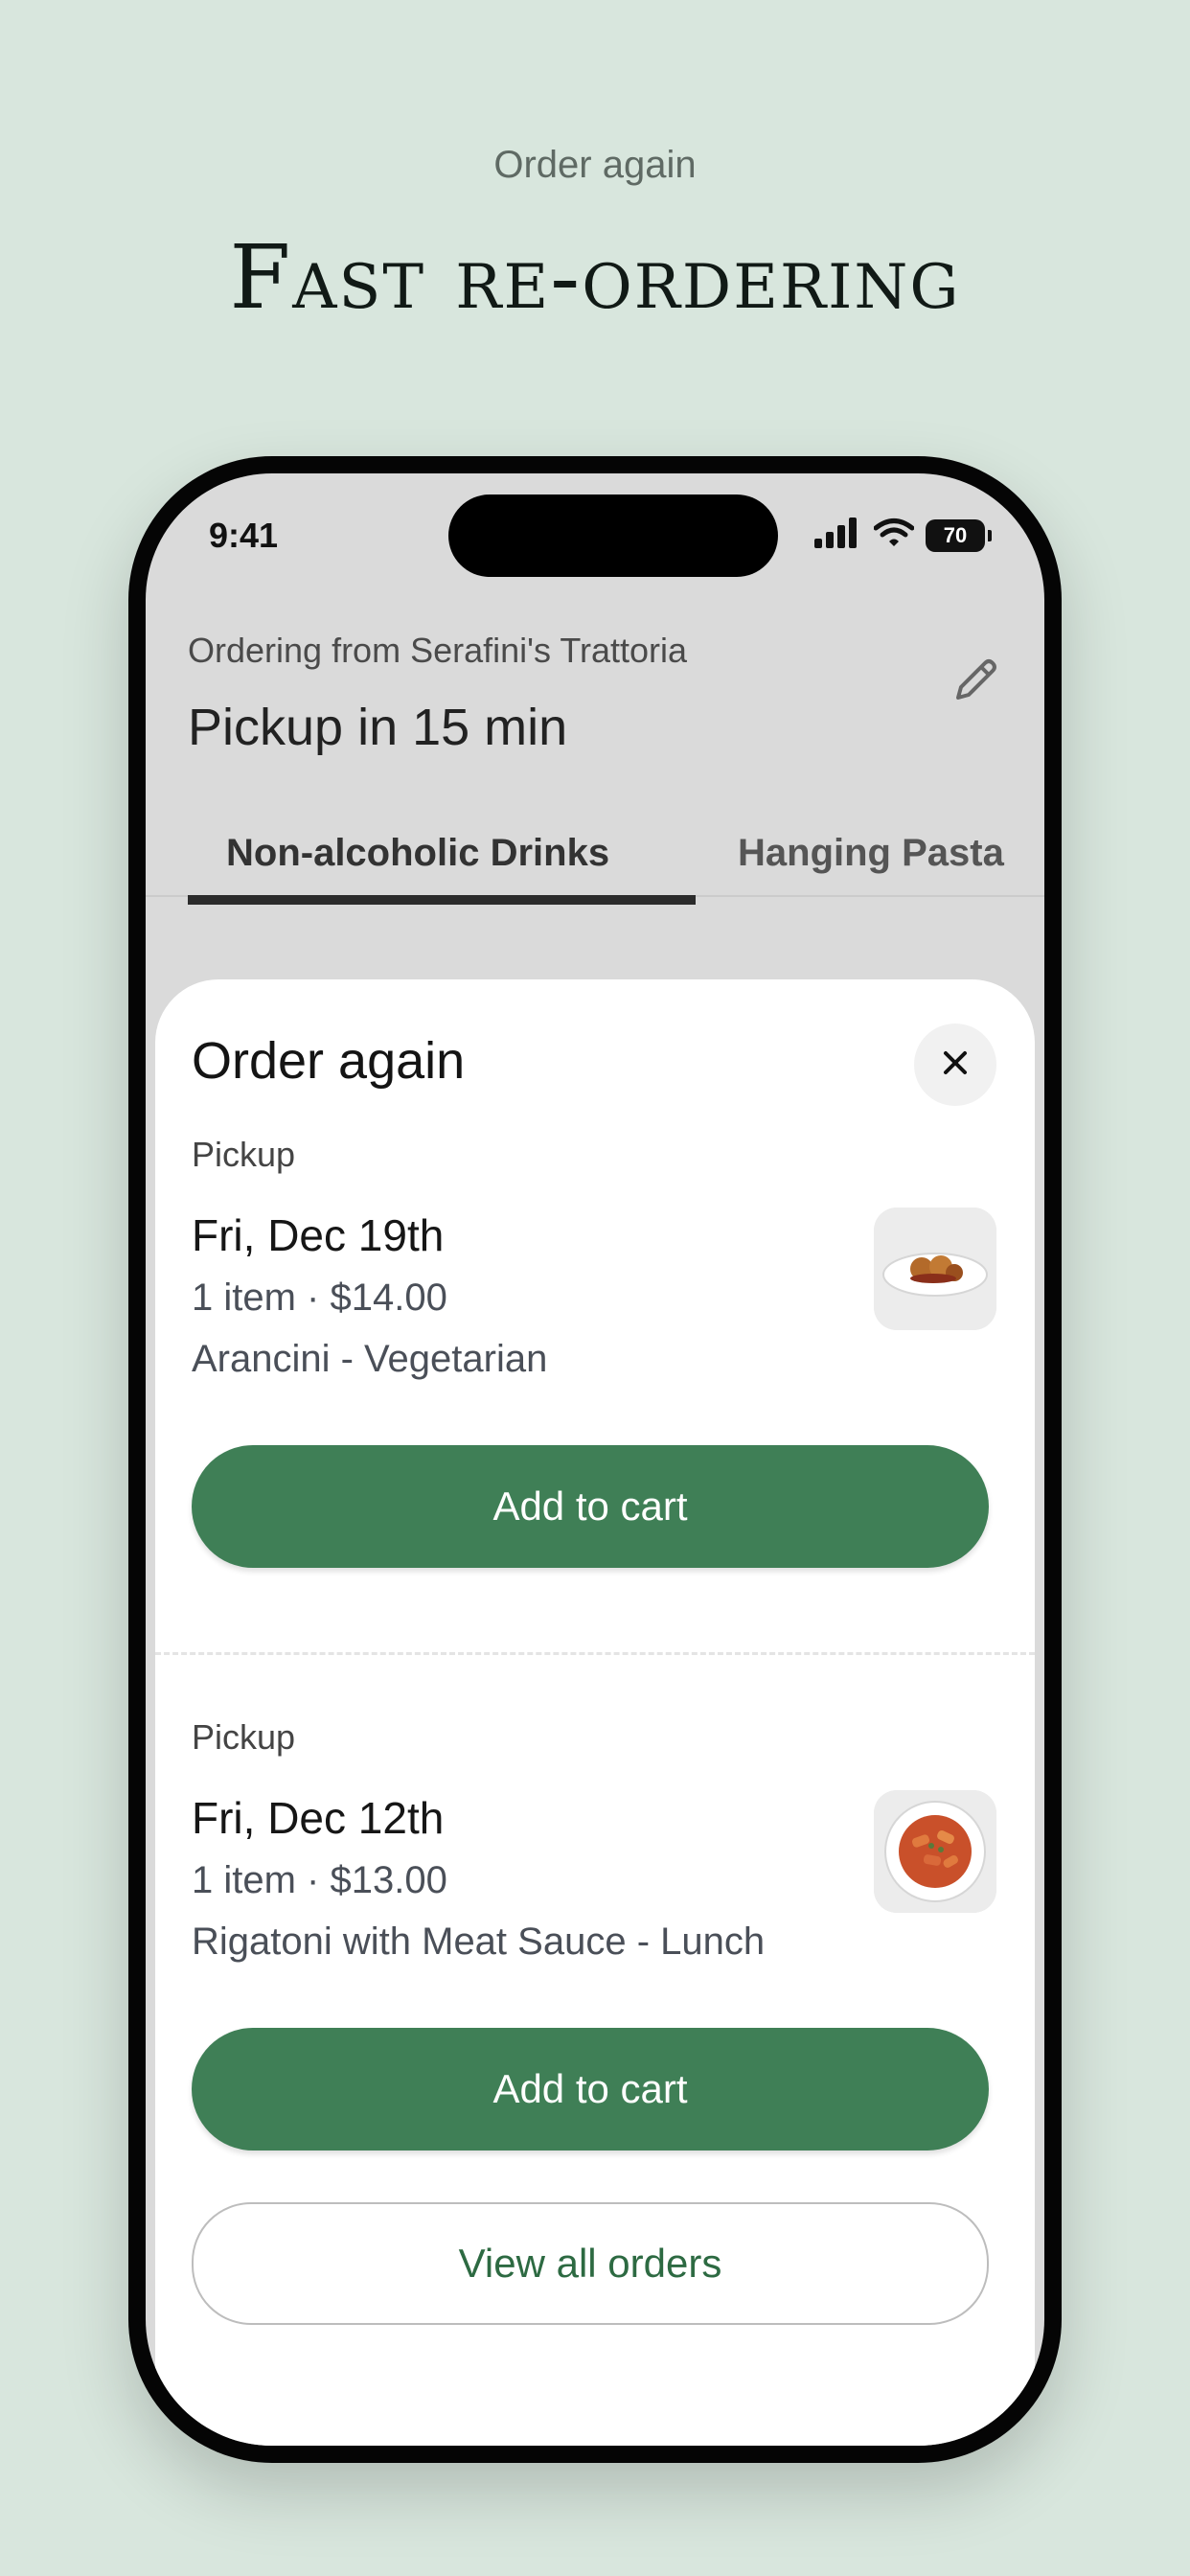  I want to click on sheet-title: Order again, so click(329, 1061).